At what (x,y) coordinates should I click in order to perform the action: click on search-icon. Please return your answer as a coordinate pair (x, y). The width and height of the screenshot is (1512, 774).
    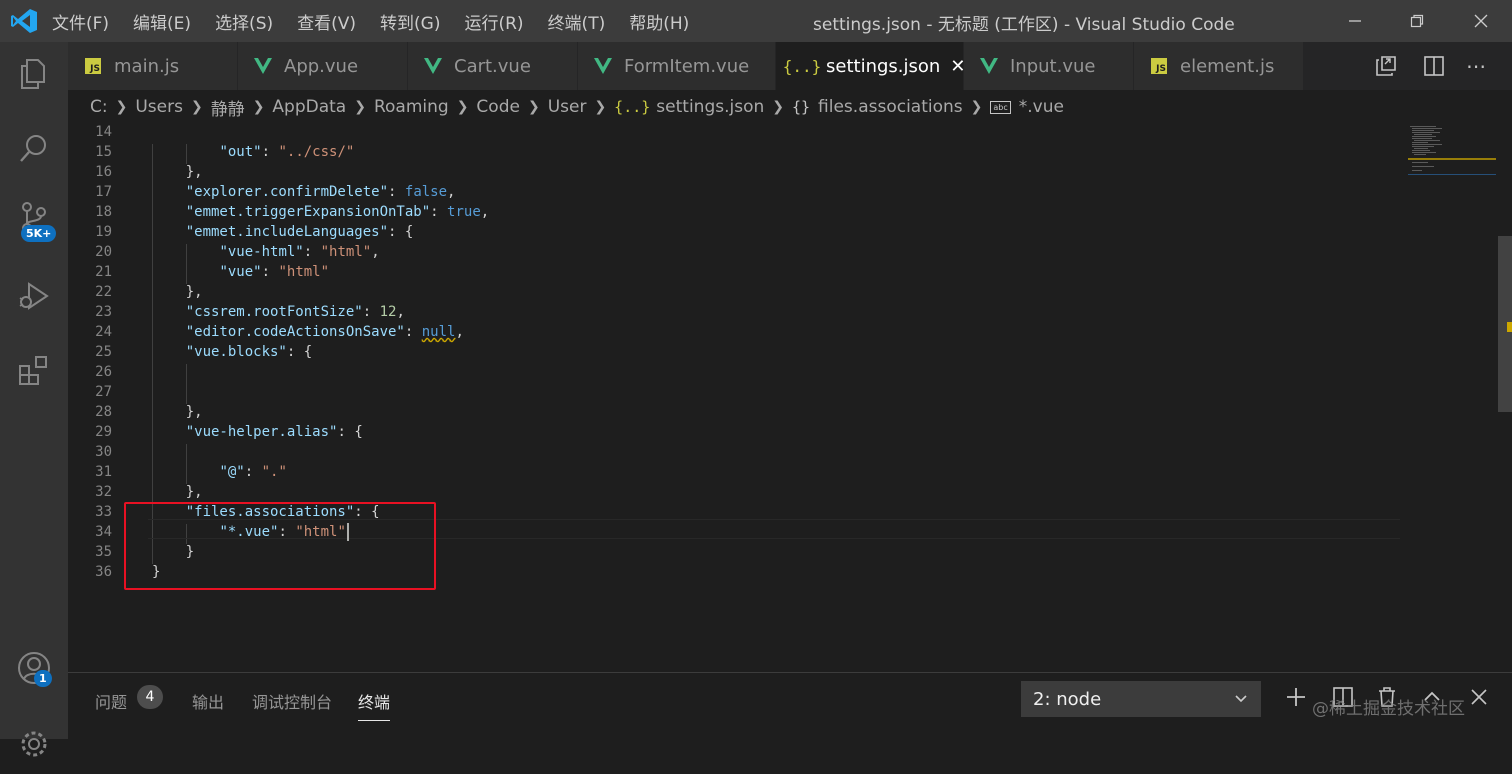
    Looking at the image, I should click on (33, 148).